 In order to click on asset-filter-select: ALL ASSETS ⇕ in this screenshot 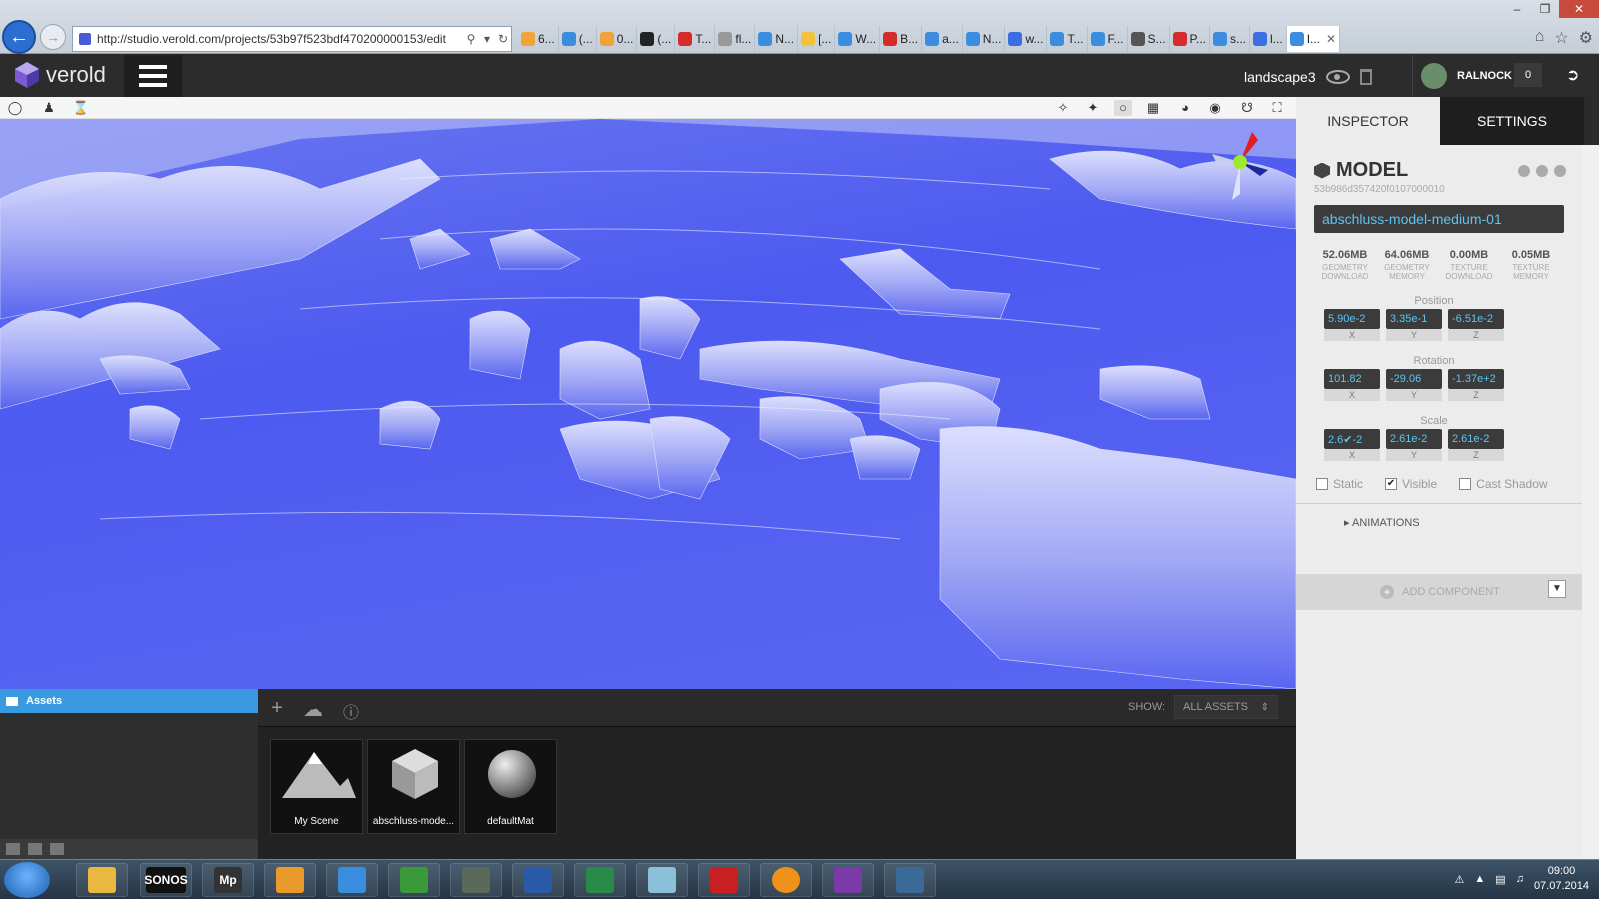, I will do `click(1226, 707)`.